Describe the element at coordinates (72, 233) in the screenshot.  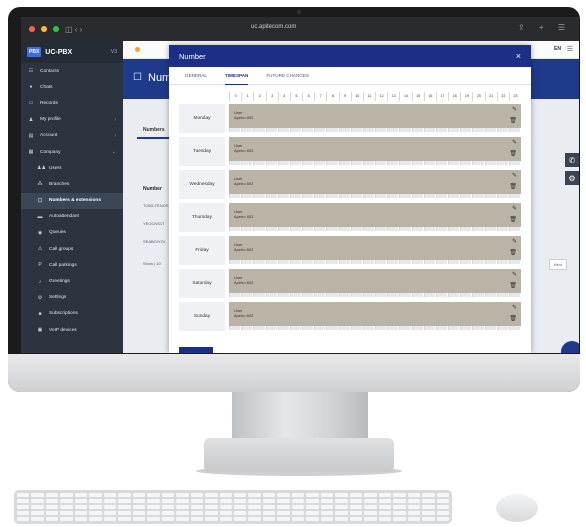
I see `sidebar-item-queues: ◉ Queues` at that location.